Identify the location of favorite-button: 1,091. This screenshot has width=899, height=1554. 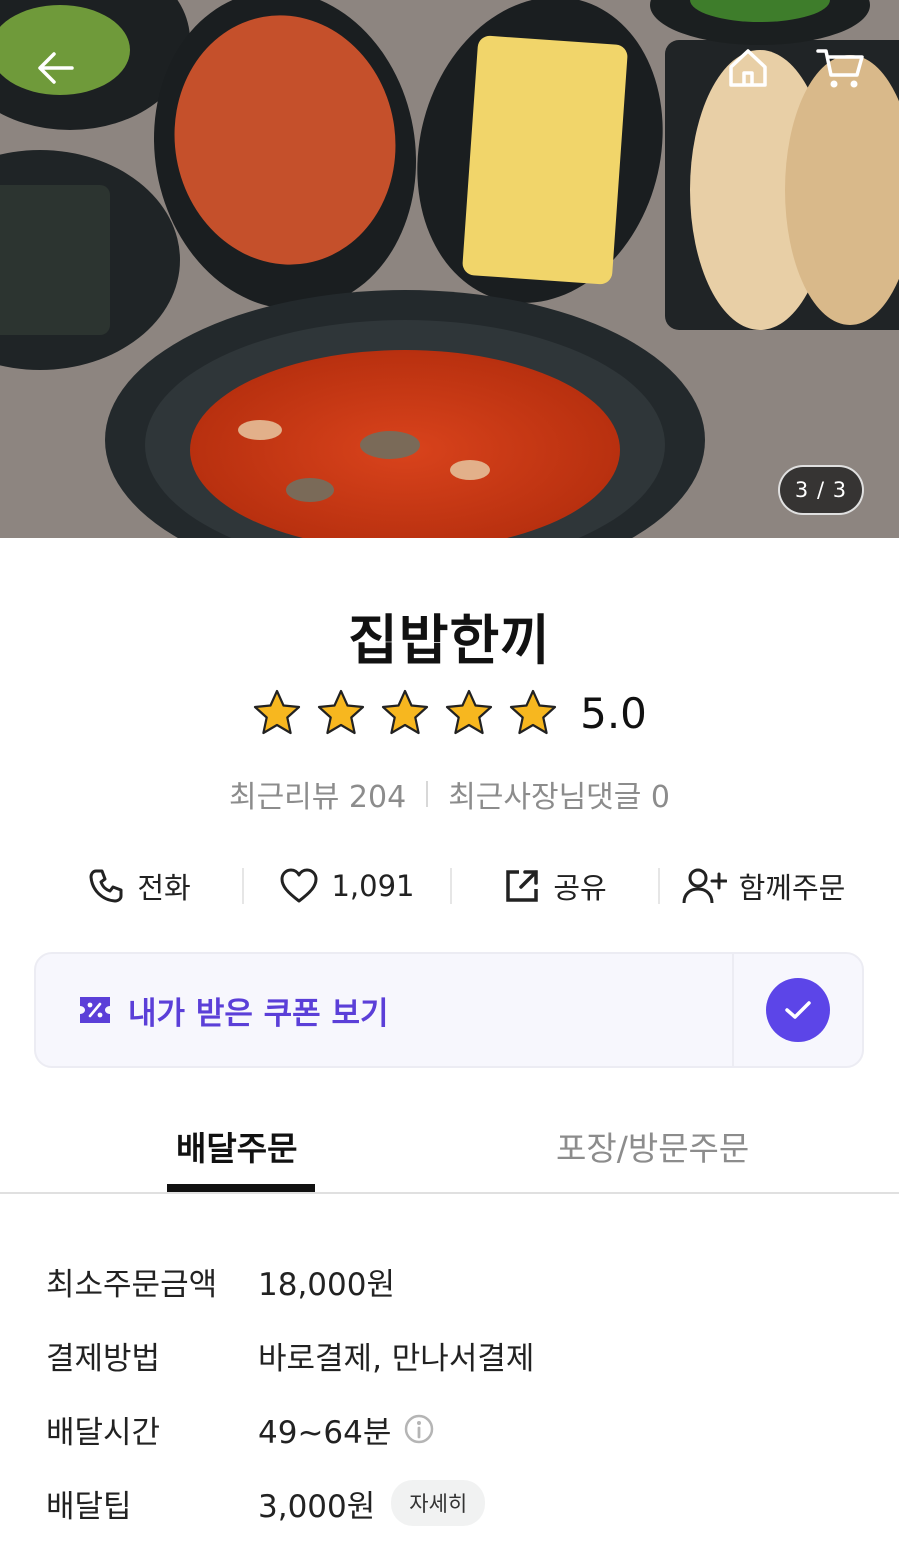
(347, 886).